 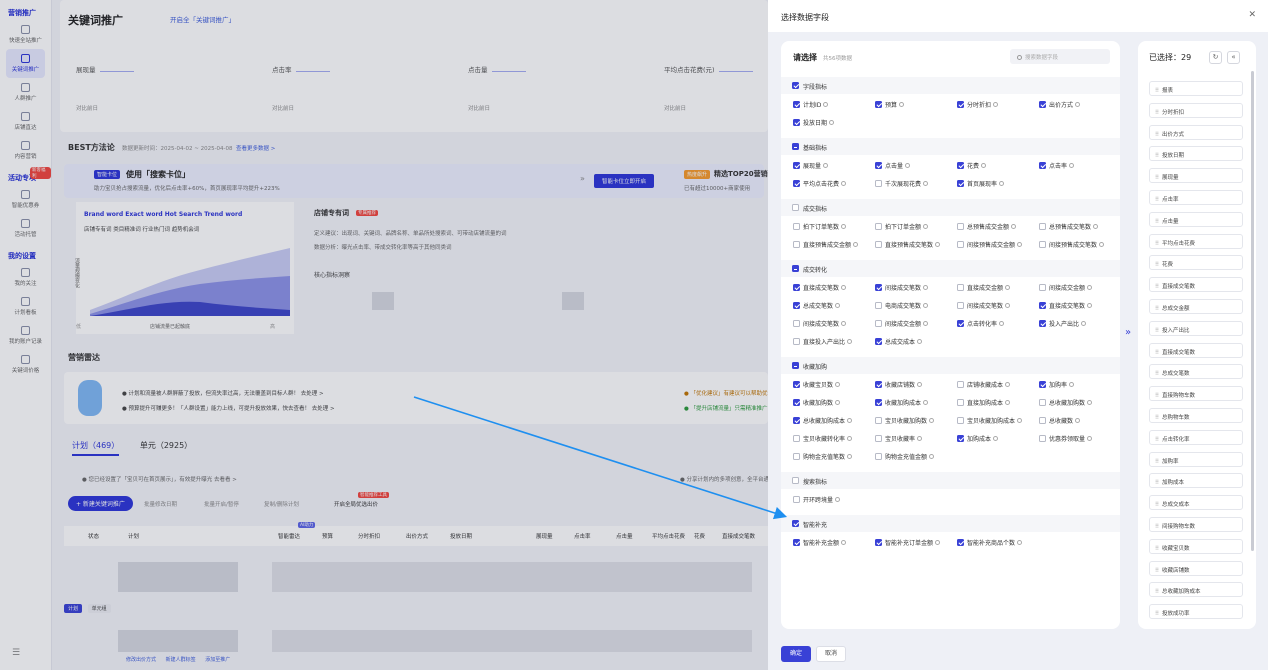 I want to click on field-checkbox-item: 间接预售成交笔数, so click(x=1072, y=244).